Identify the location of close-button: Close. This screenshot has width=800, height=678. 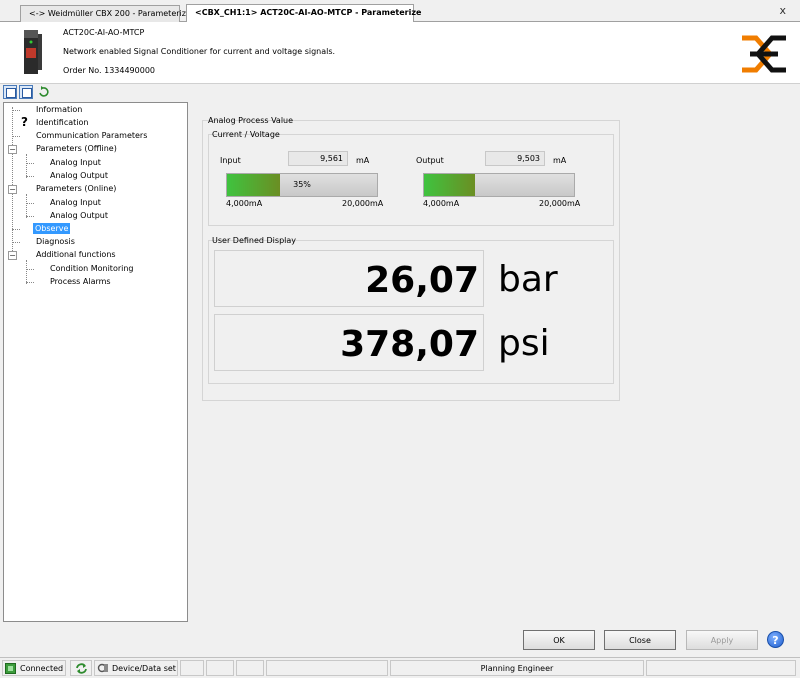
(640, 640).